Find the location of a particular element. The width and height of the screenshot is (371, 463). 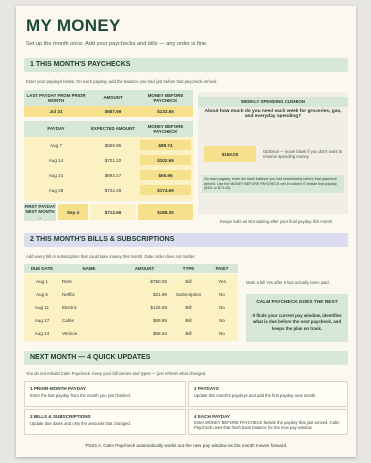

update-card-title: 3 BILLS & SUBSCRIPTIONS is located at coordinates (60, 416).